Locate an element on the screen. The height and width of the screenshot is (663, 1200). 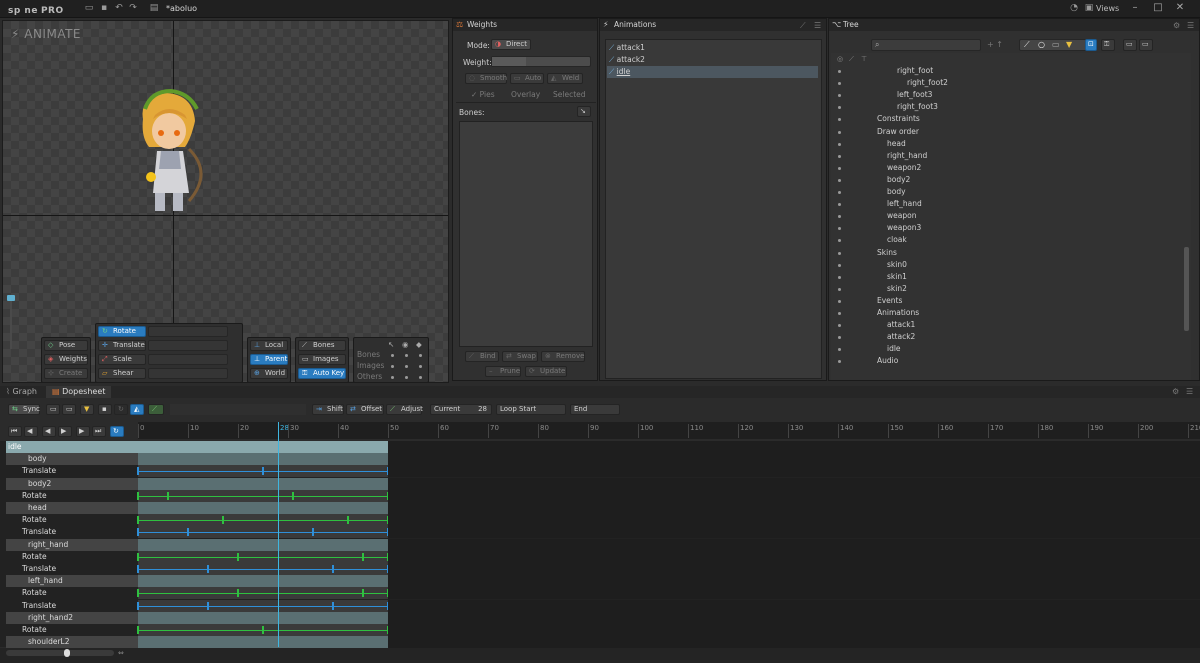
shift-button: ⇥ Shift is located at coordinates (328, 409).